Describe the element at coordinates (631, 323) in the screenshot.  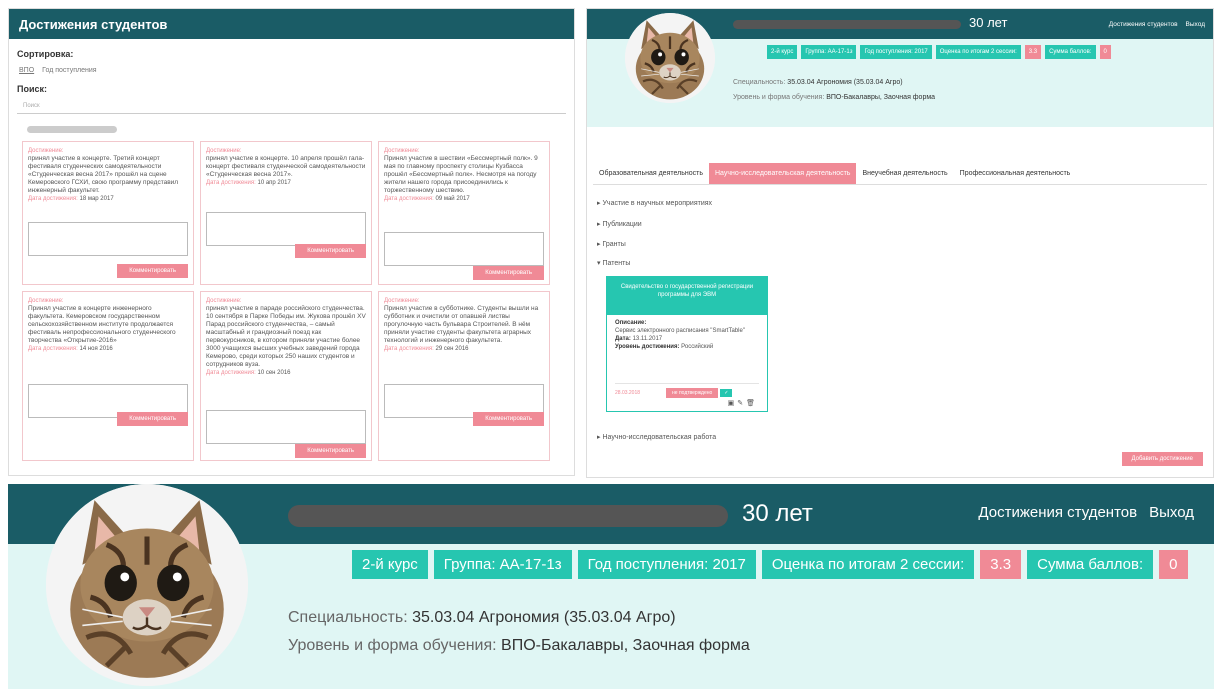
I see `patent-desc-label: Описание:` at that location.